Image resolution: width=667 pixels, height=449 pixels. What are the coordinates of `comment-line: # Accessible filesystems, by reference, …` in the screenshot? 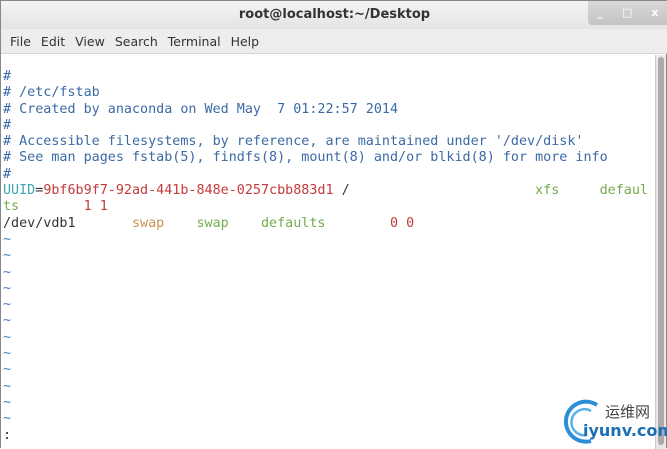 It's located at (293, 142).